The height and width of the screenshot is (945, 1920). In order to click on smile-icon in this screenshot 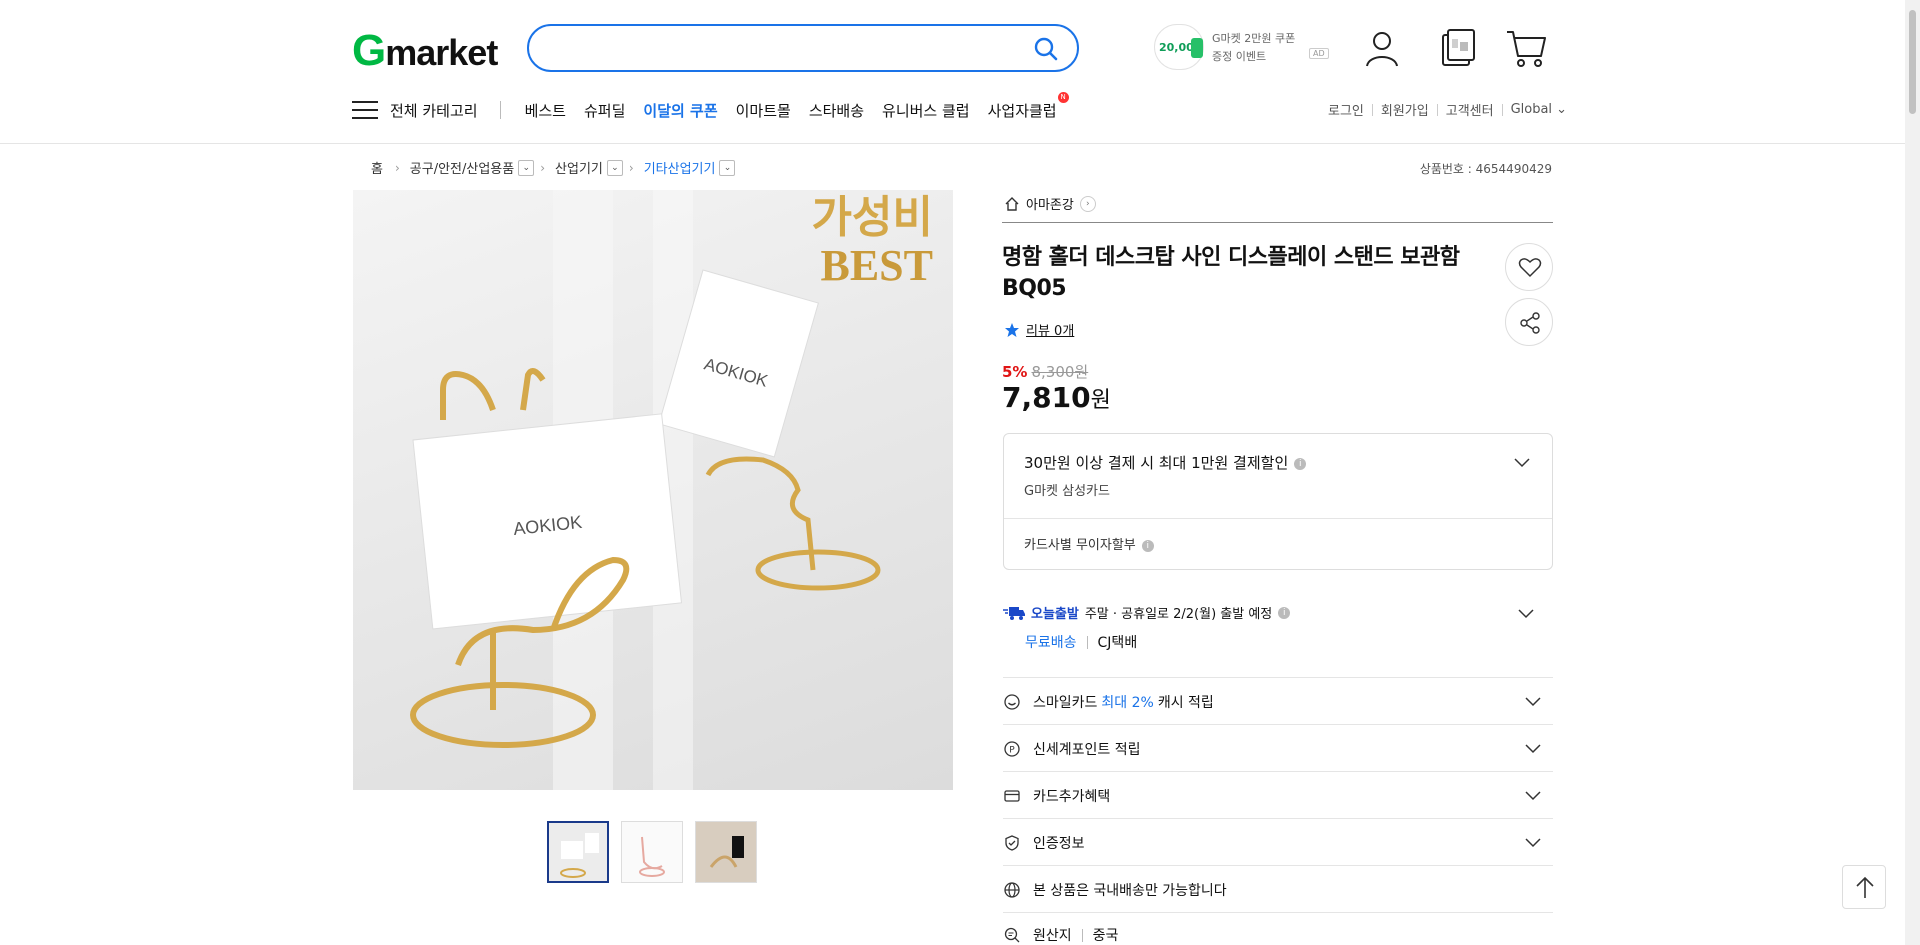, I will do `click(1012, 702)`.